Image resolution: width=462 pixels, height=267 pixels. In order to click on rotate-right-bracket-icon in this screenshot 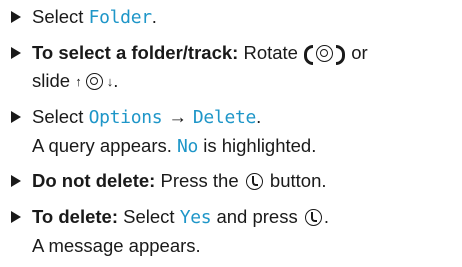, I will do `click(341, 54)`.